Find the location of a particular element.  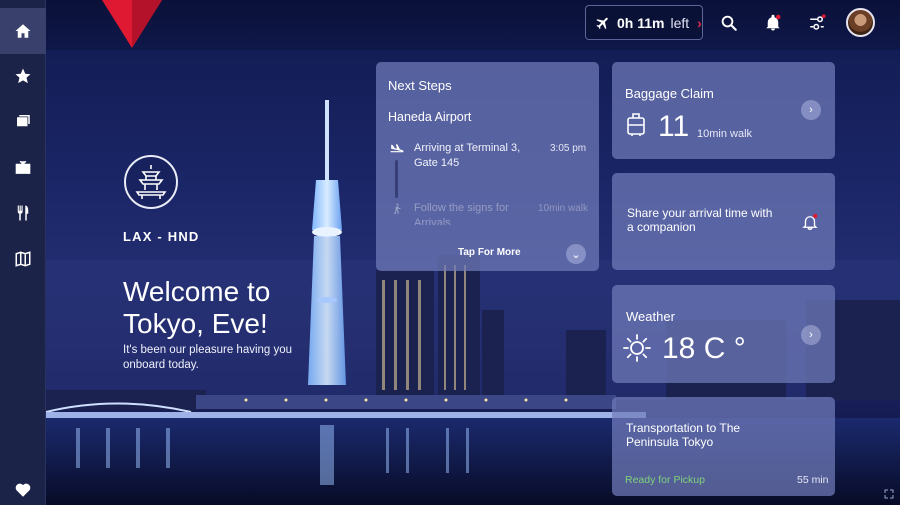

sidebar-item-dining is located at coordinates (23, 213).